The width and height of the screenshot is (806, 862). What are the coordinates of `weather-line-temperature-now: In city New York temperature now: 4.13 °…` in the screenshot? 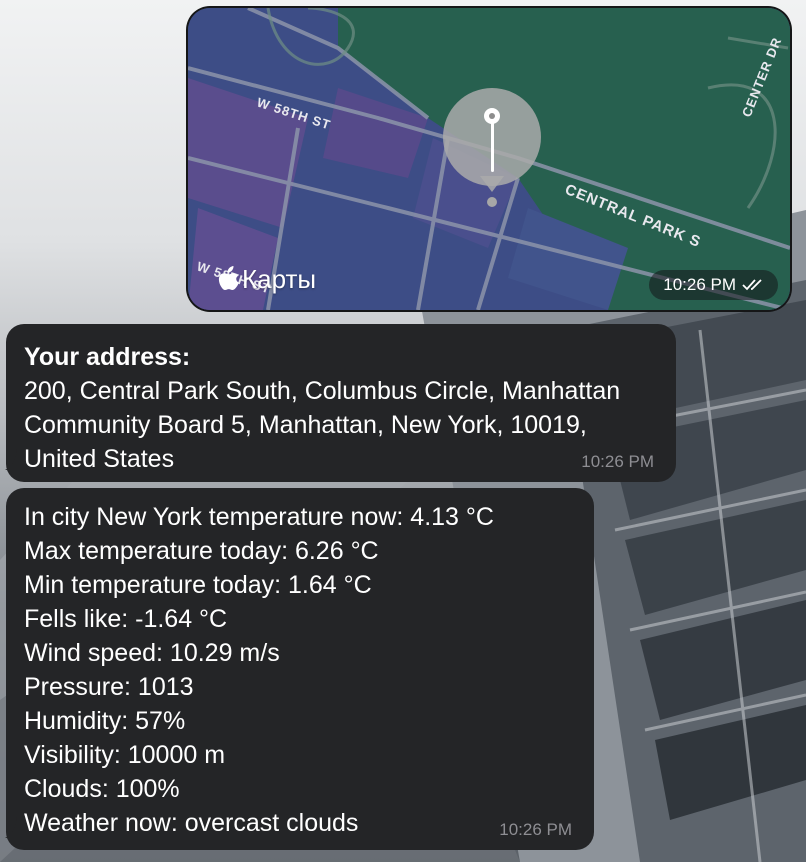 It's located at (259, 517).